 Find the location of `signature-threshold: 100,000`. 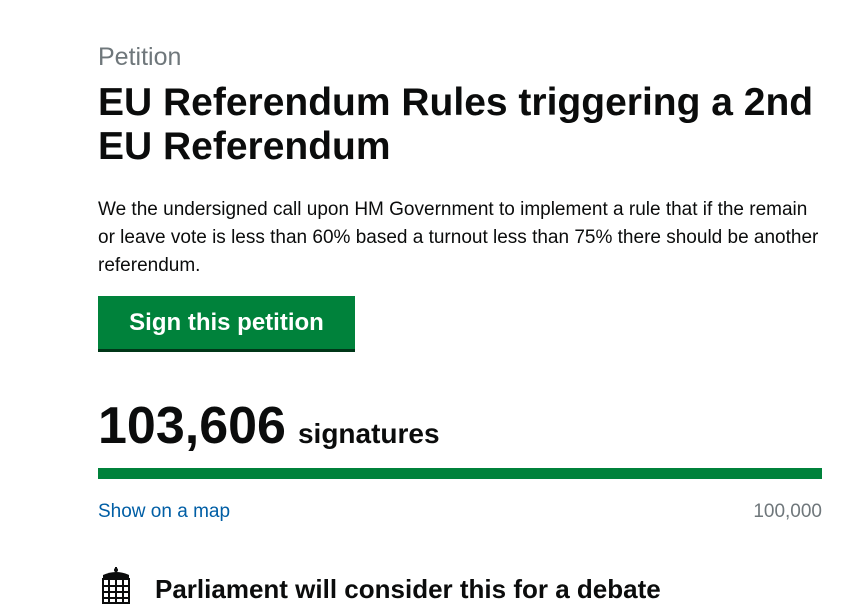

signature-threshold: 100,000 is located at coordinates (787, 511).